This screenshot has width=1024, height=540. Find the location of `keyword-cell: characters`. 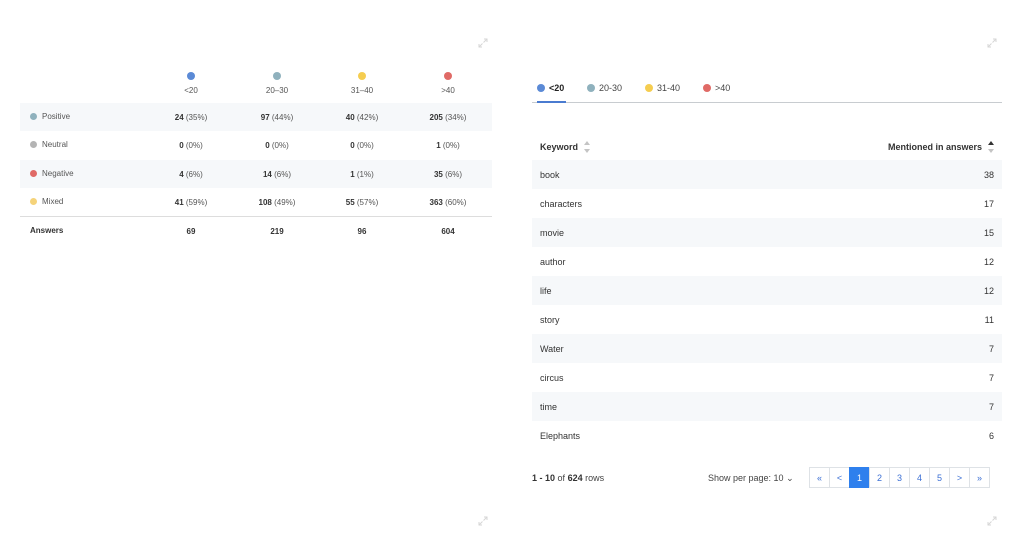

keyword-cell: characters is located at coordinates (561, 204).